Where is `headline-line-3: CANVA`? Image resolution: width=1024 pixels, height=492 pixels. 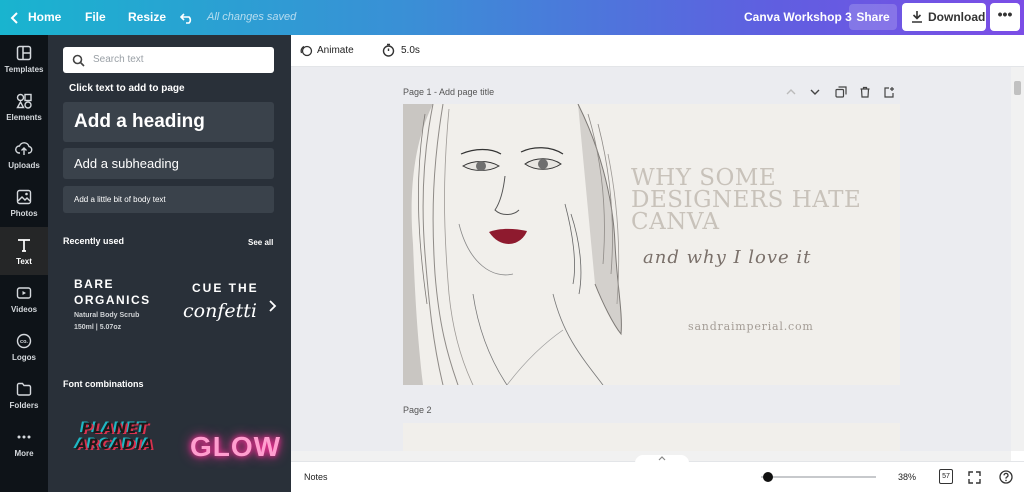 headline-line-3: CANVA is located at coordinates (675, 222).